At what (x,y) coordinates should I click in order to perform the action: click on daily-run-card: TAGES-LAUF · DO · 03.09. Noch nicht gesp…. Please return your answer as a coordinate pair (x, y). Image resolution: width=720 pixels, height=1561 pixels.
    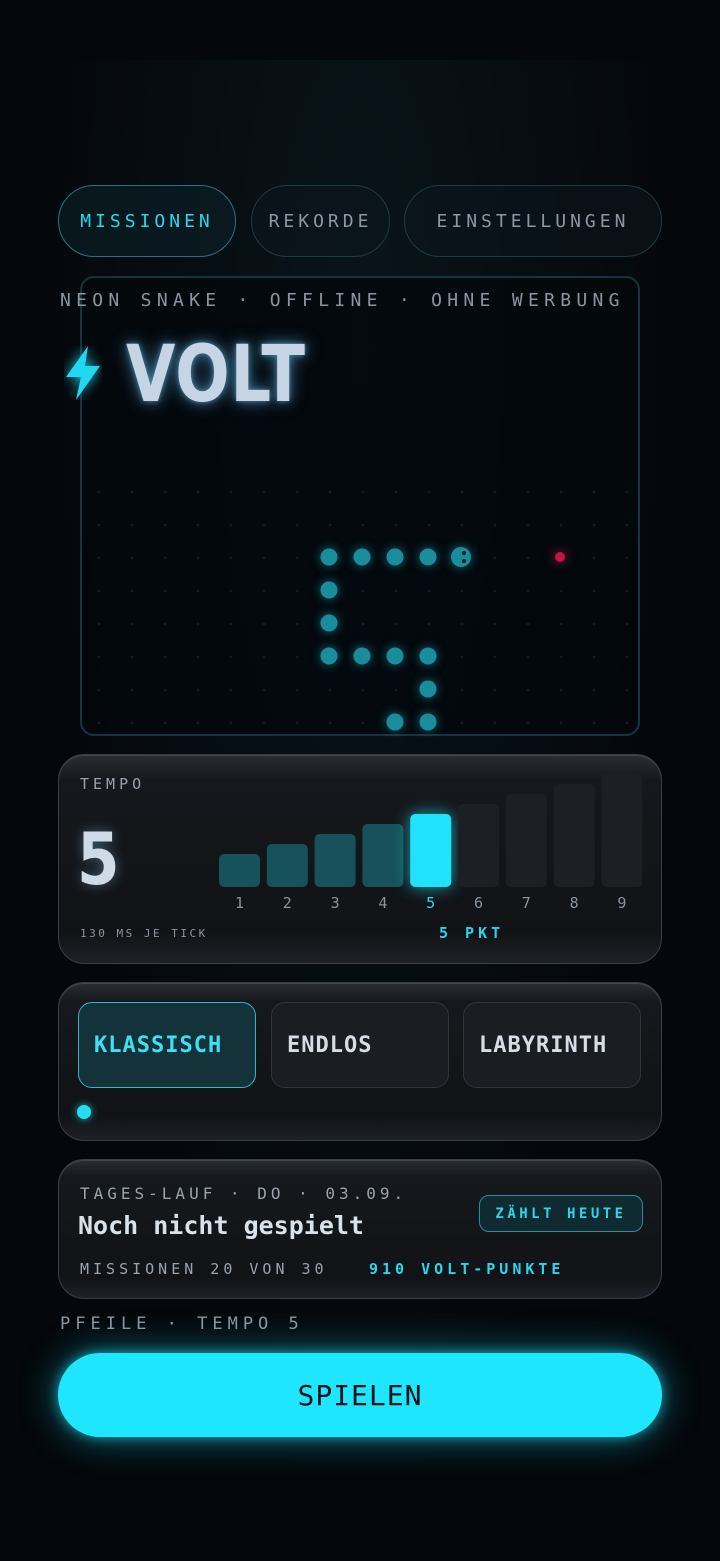
    Looking at the image, I should click on (360, 1229).